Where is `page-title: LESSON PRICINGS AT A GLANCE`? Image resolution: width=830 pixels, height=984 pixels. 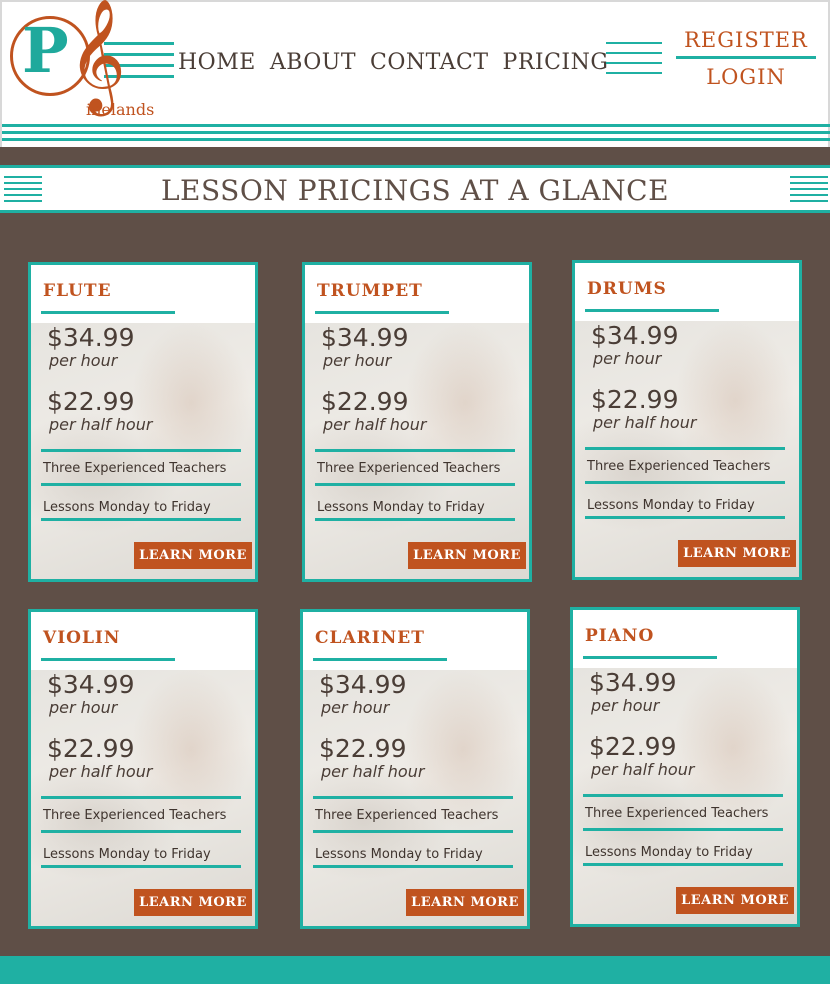 page-title: LESSON PRICINGS AT A GLANCE is located at coordinates (415, 190).